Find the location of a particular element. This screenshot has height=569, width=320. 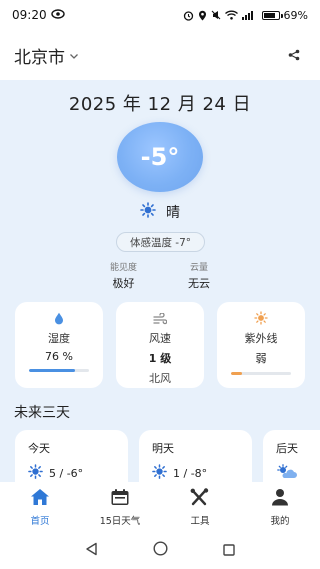

condition-text: 晴 is located at coordinates (173, 213).